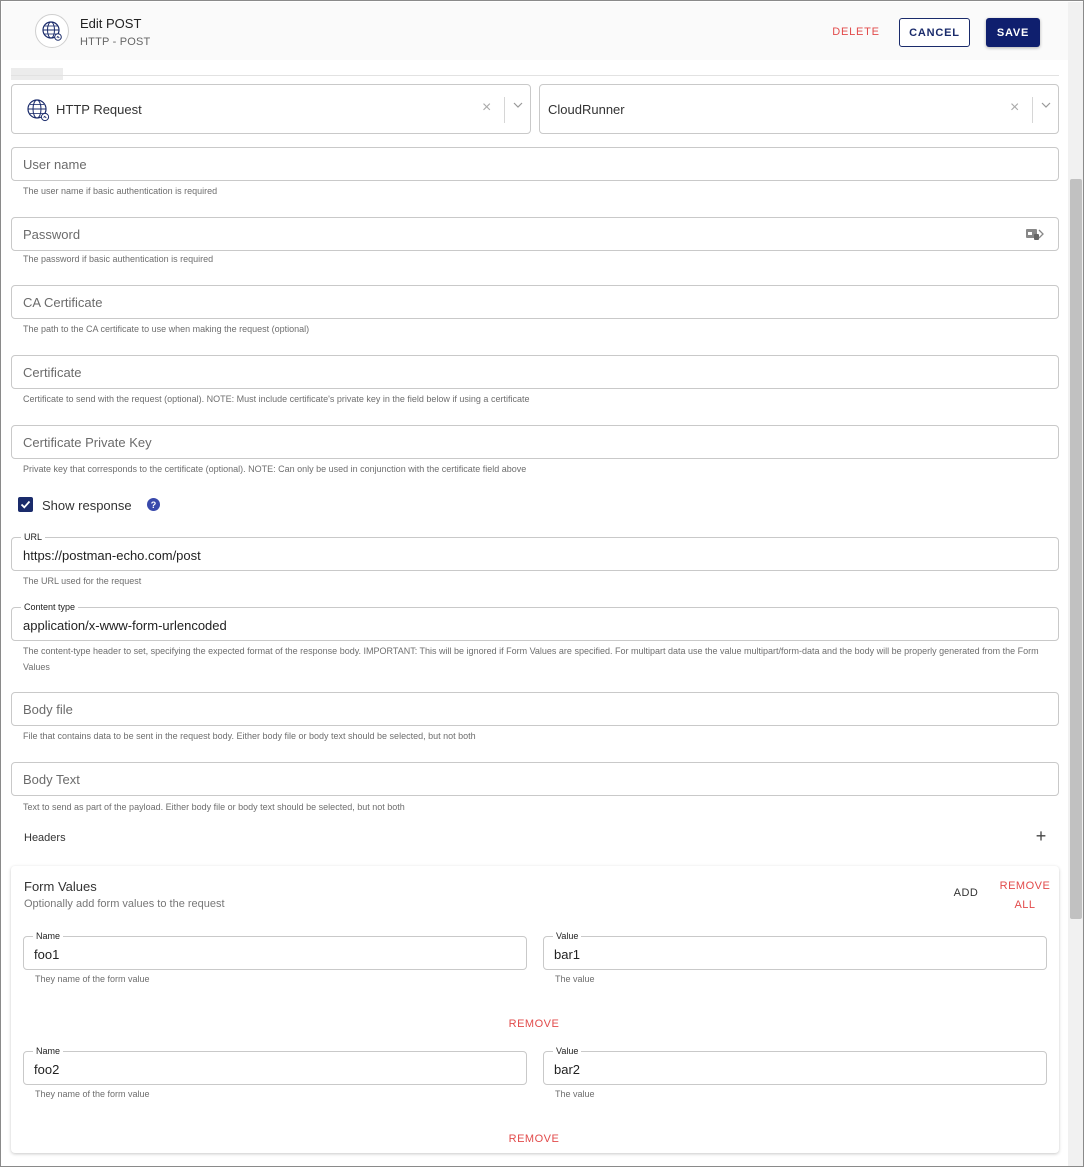 The width and height of the screenshot is (1084, 1167). Describe the element at coordinates (99, 109) in the screenshot. I see `step-type-value: HTTP Request` at that location.